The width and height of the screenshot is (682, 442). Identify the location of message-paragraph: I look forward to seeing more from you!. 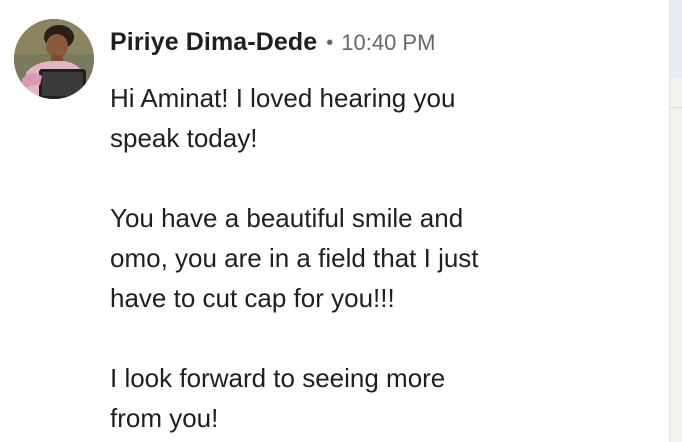
(380, 398).